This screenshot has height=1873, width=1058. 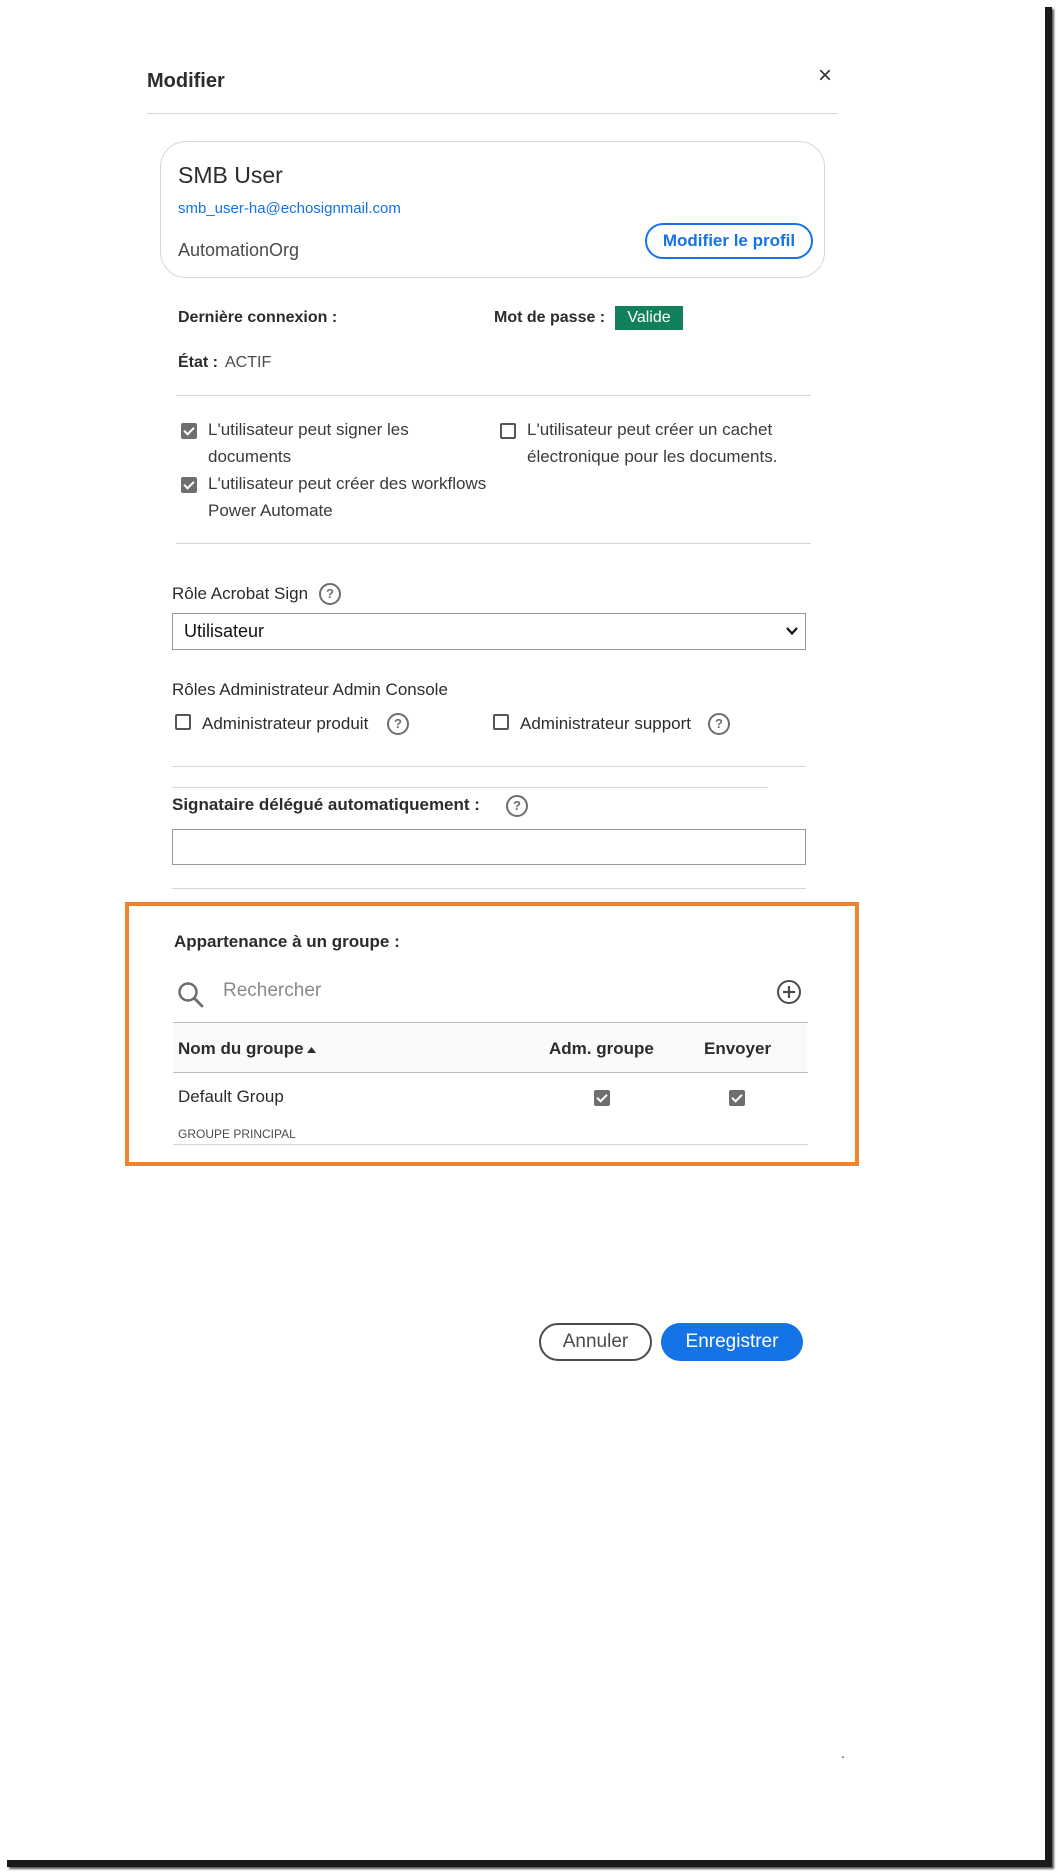 I want to click on close-icon: ×, so click(x=825, y=76).